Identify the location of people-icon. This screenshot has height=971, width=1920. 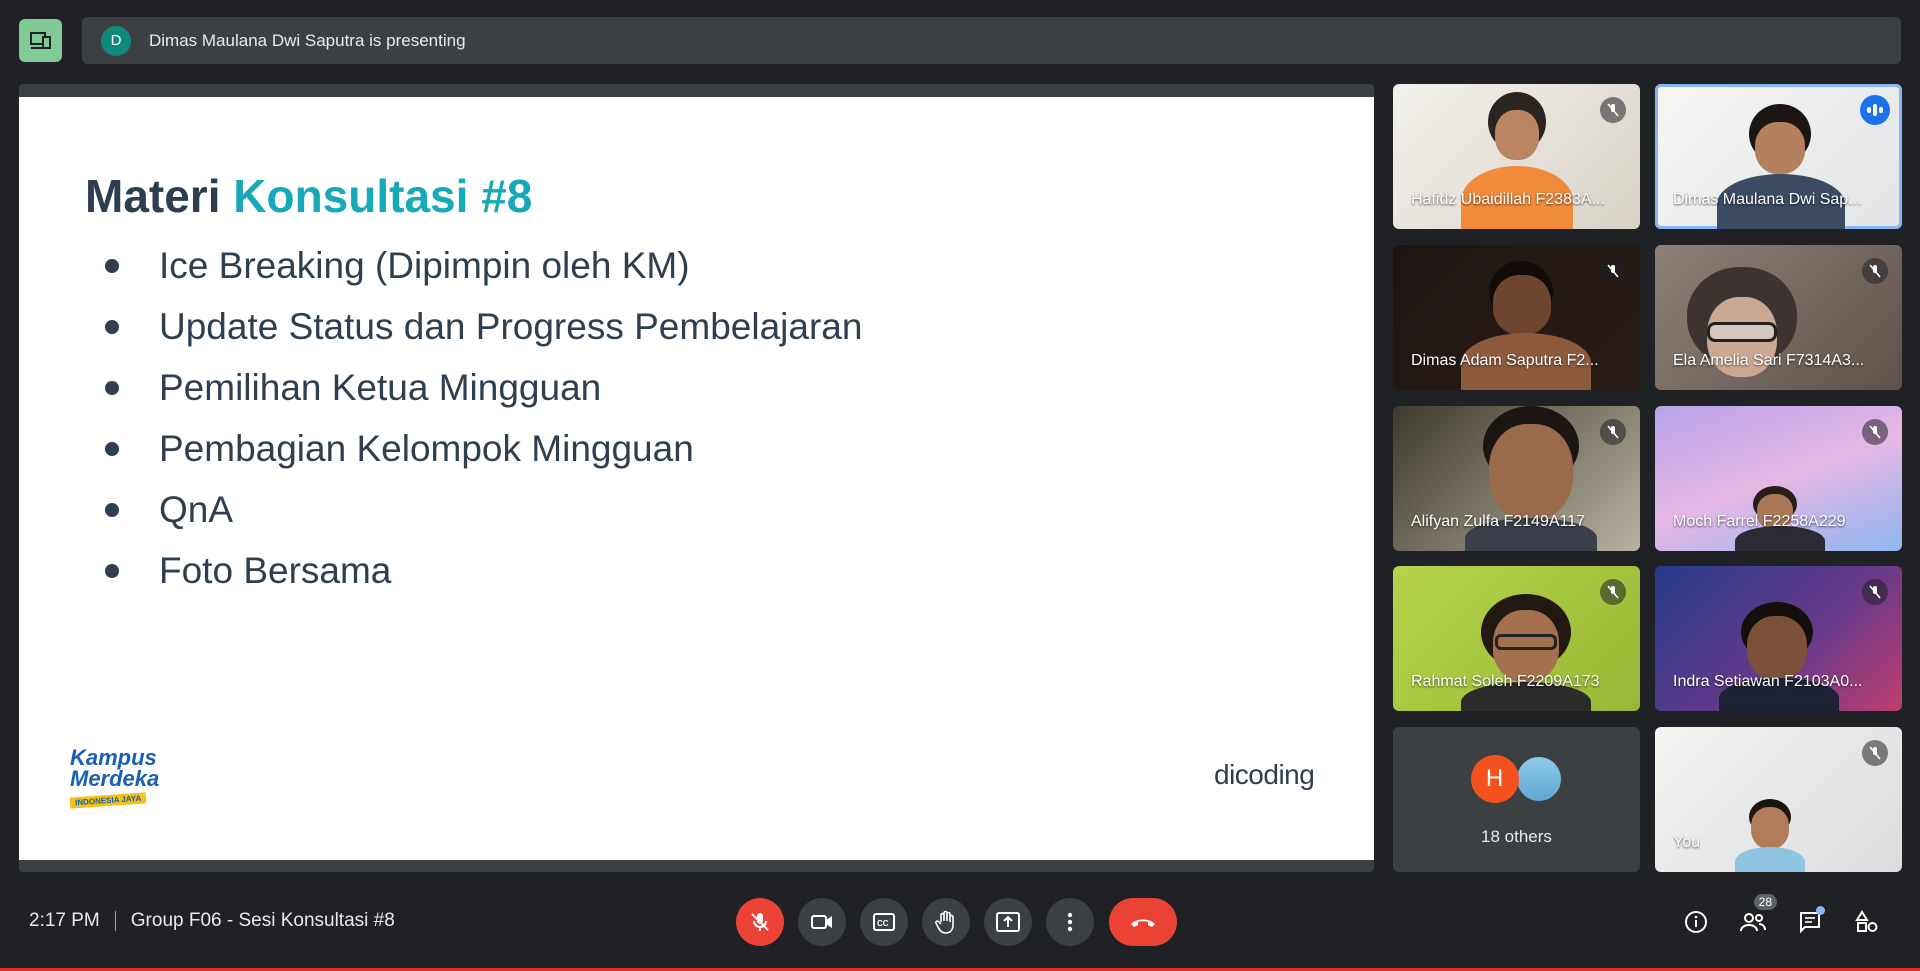
(1753, 922).